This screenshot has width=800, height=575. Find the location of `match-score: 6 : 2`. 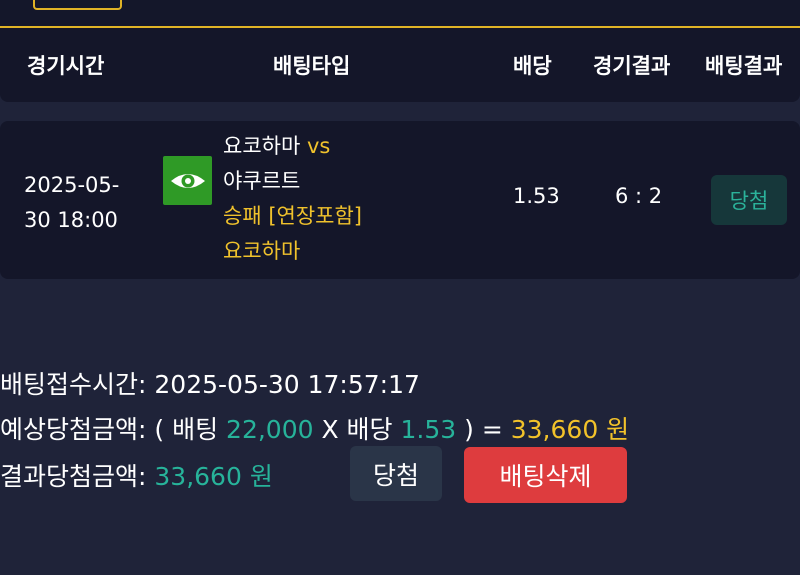

match-score: 6 : 2 is located at coordinates (639, 196).